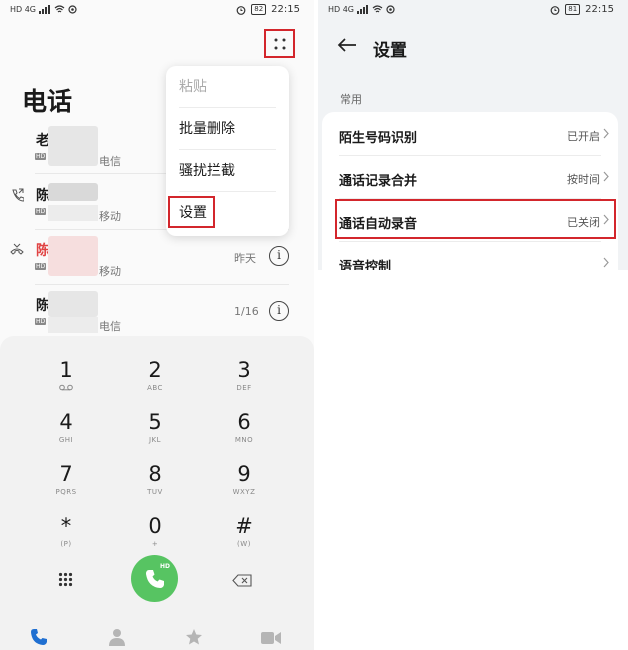 The height and width of the screenshot is (650, 628). Describe the element at coordinates (365, 265) in the screenshot. I see `setting-label: 语音控制` at that location.